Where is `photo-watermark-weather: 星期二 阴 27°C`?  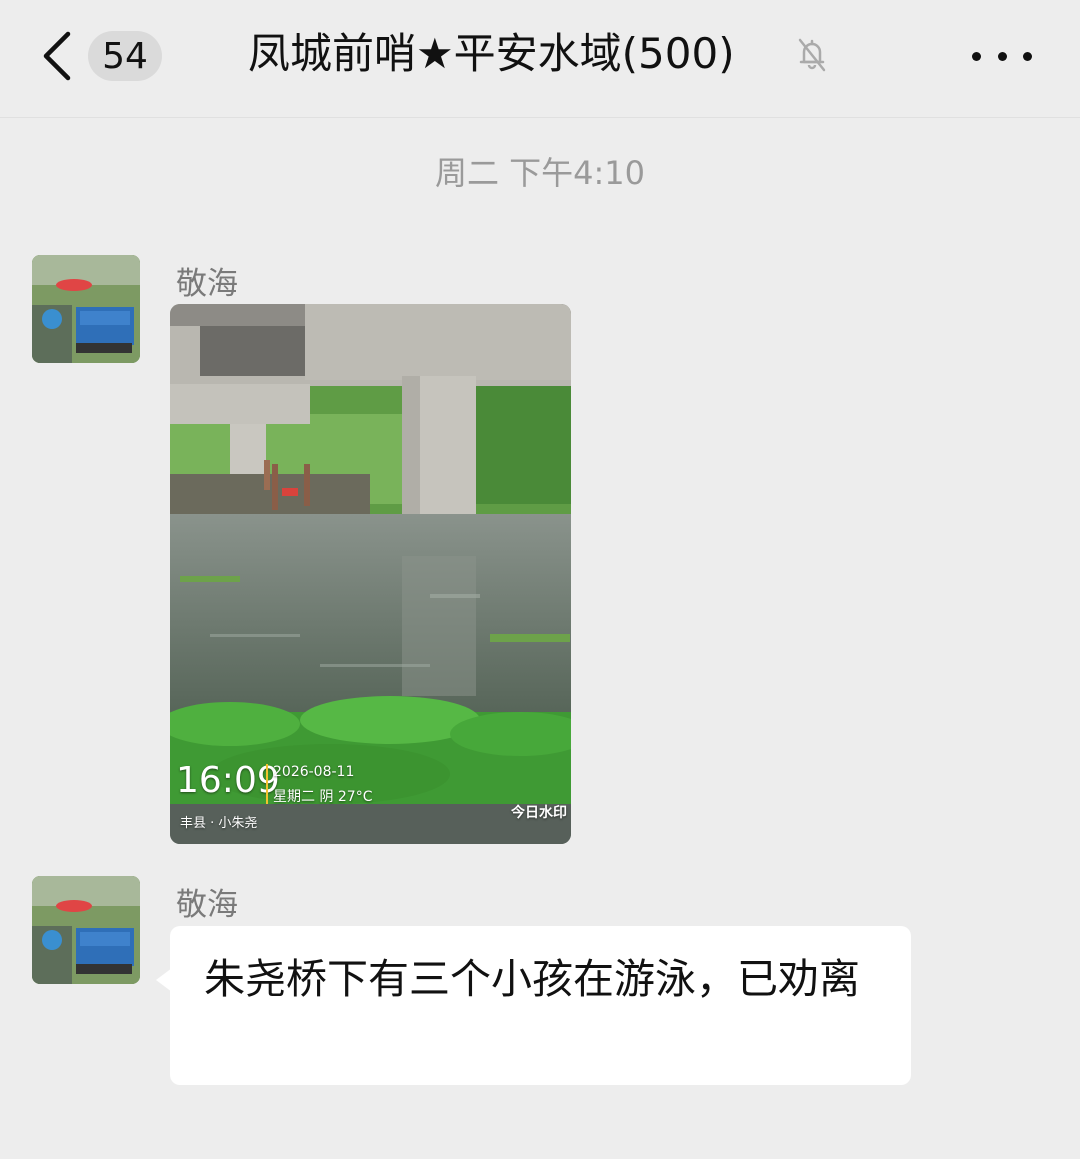
photo-watermark-weather: 星期二 阴 27°C is located at coordinates (323, 797).